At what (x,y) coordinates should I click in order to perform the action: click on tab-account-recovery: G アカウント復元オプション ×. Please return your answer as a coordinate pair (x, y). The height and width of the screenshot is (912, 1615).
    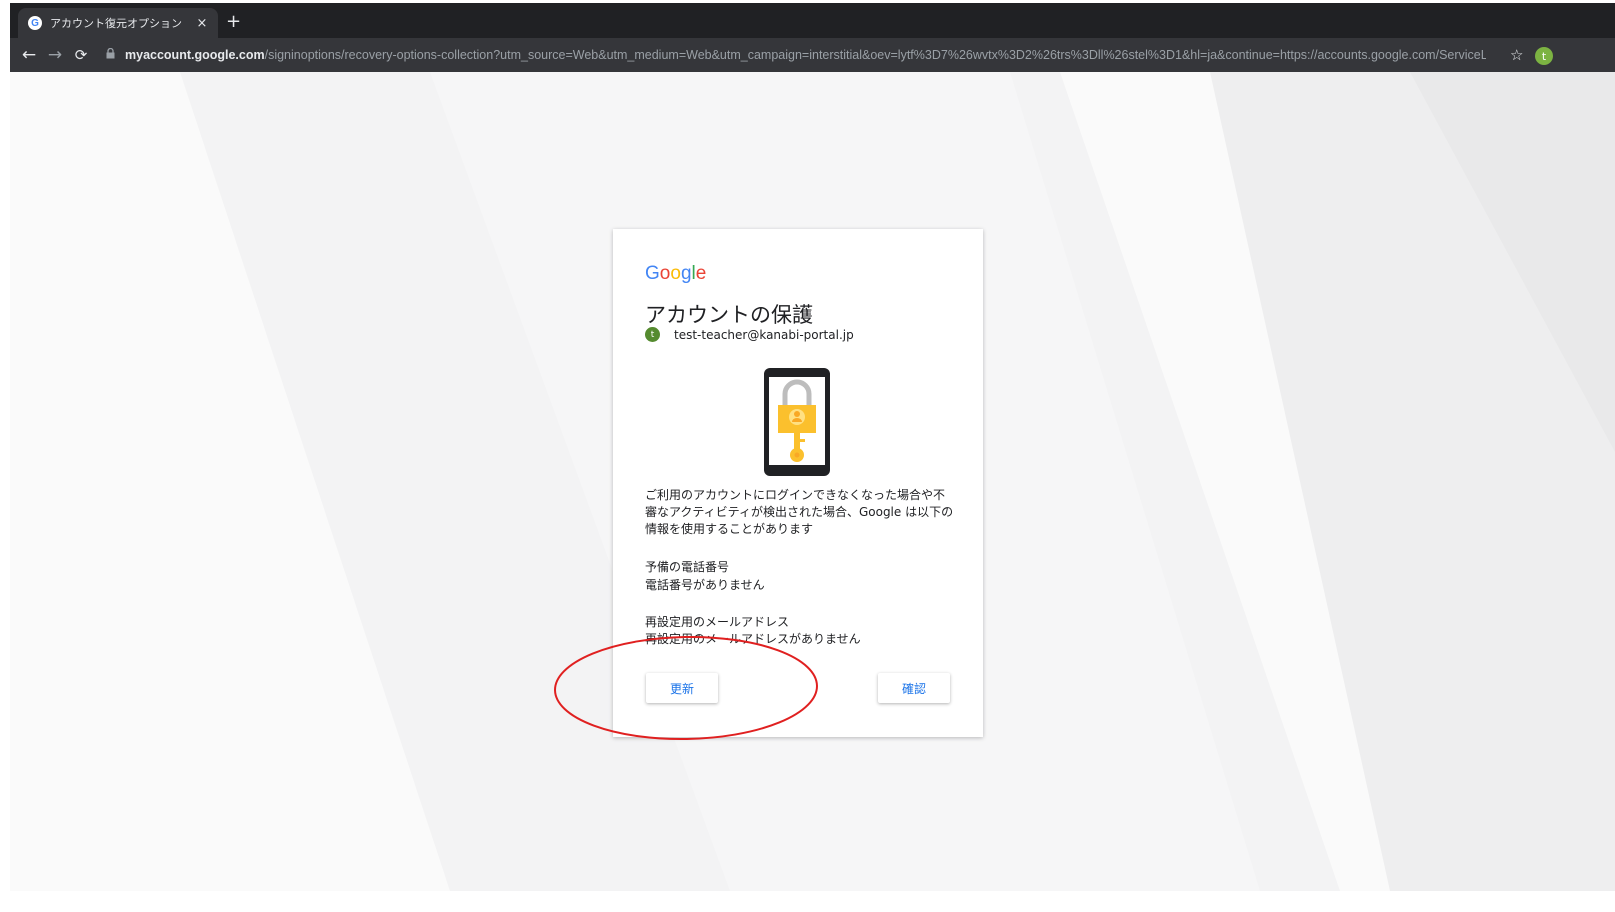
    Looking at the image, I should click on (118, 23).